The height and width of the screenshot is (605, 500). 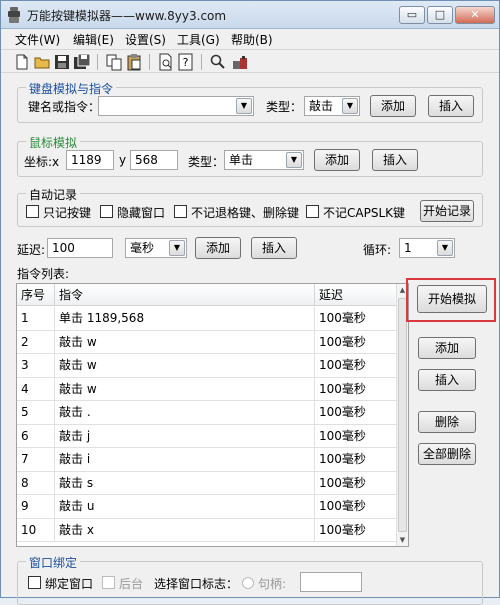 I want to click on delay-unit-value: 毫秒, so click(x=142, y=248).